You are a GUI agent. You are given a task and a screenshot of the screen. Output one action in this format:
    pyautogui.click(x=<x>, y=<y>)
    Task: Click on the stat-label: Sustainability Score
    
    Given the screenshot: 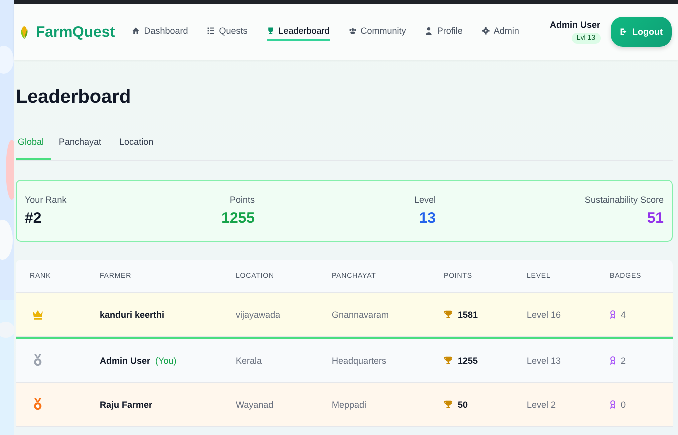 What is the action you would take?
    pyautogui.click(x=624, y=200)
    